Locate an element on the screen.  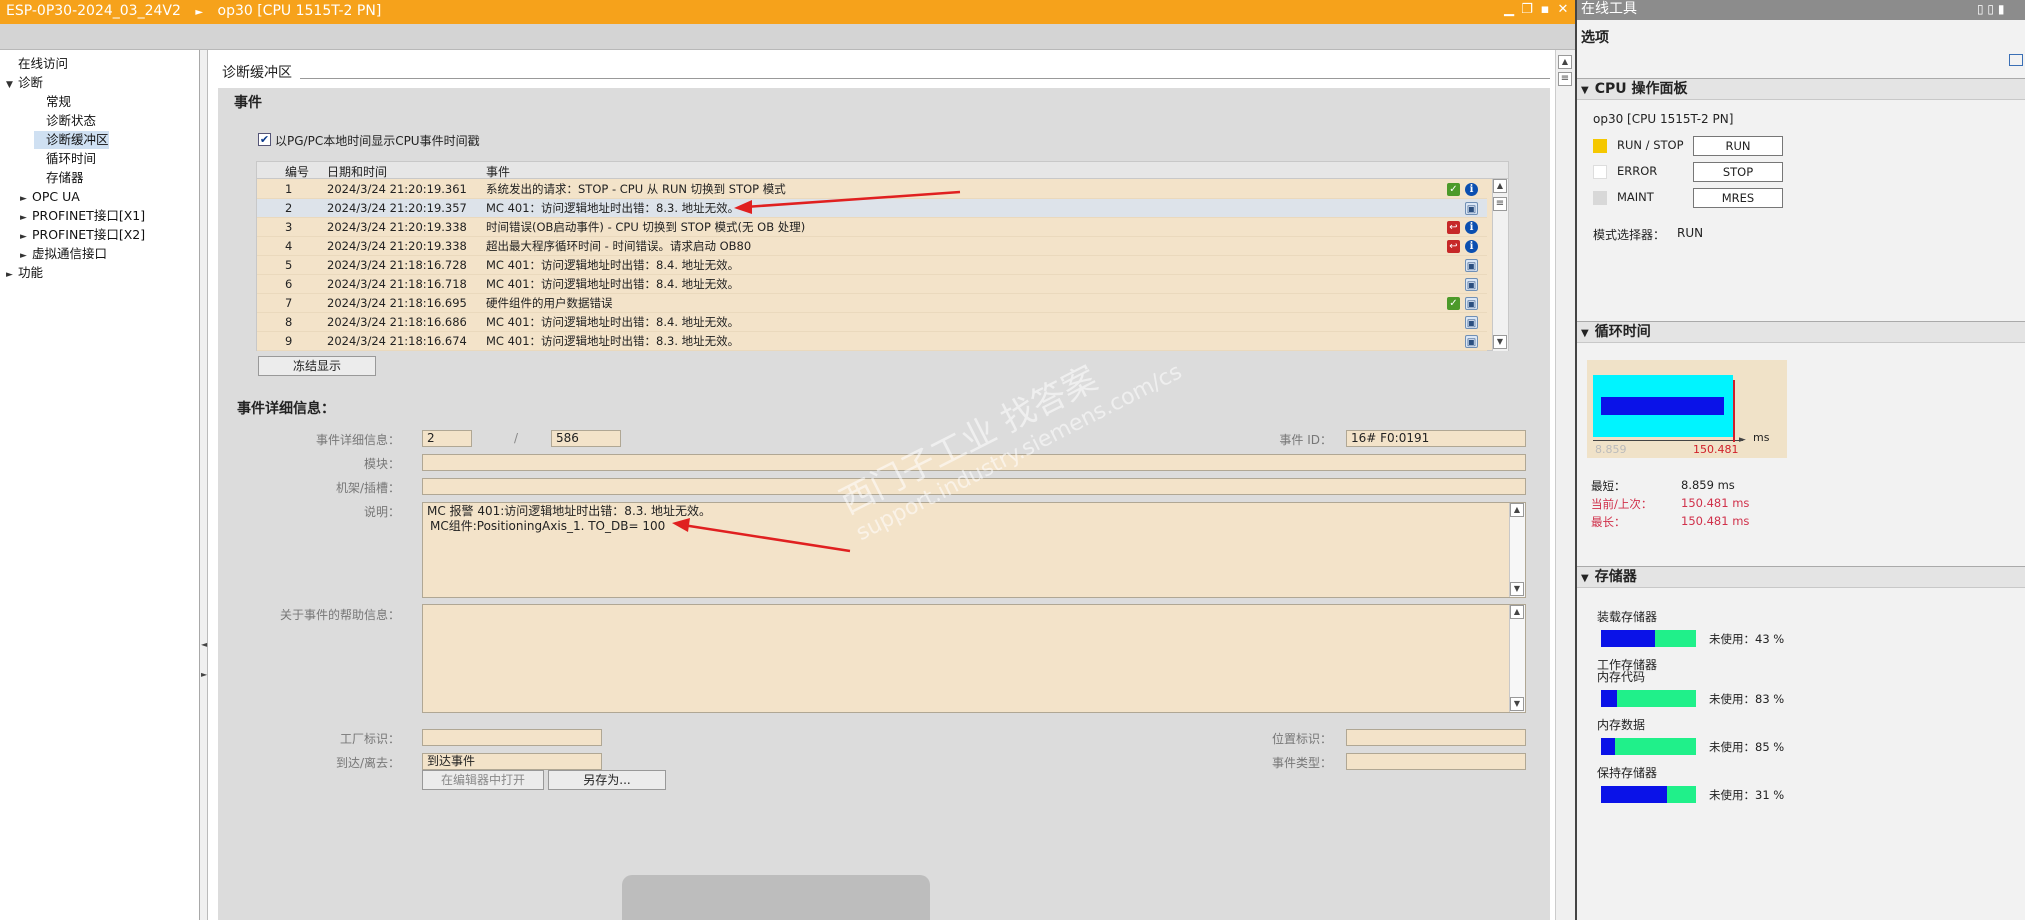
cycle-chart: ► 8.859 150.481 ms is located at coordinates (1687, 409).